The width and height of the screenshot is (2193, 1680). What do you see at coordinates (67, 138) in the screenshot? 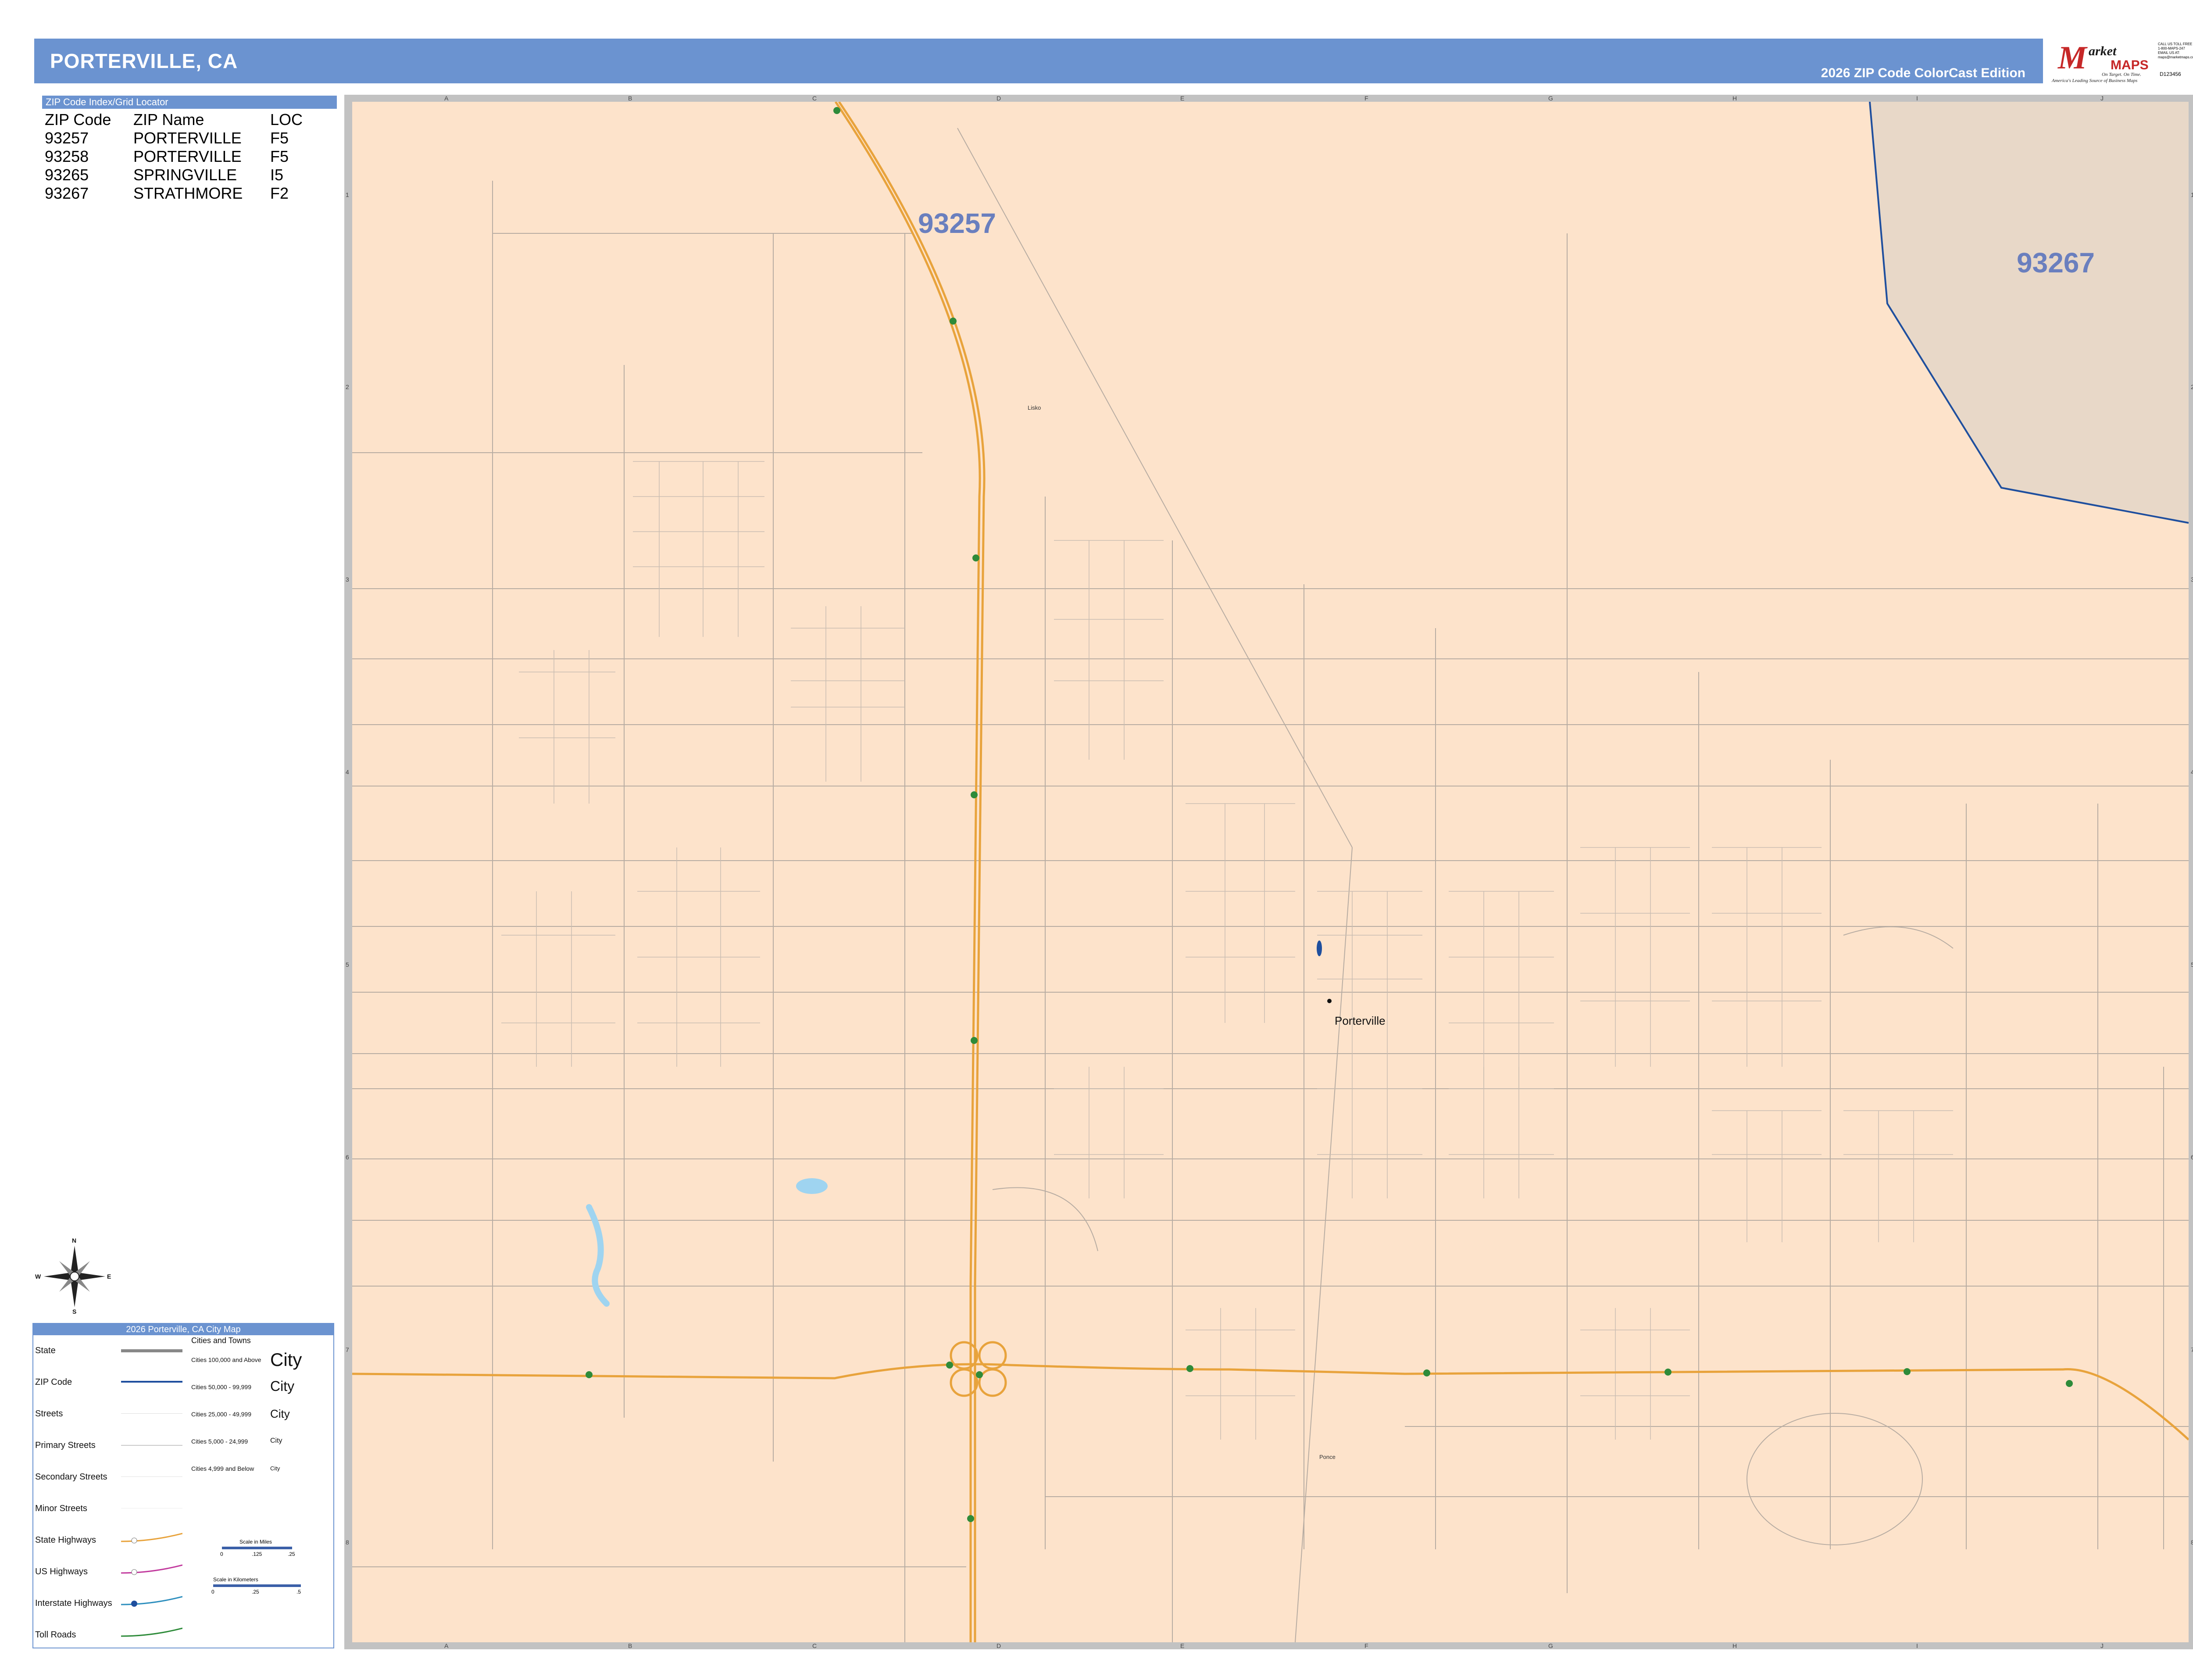
I see `zip-code-cell: 93257` at bounding box center [67, 138].